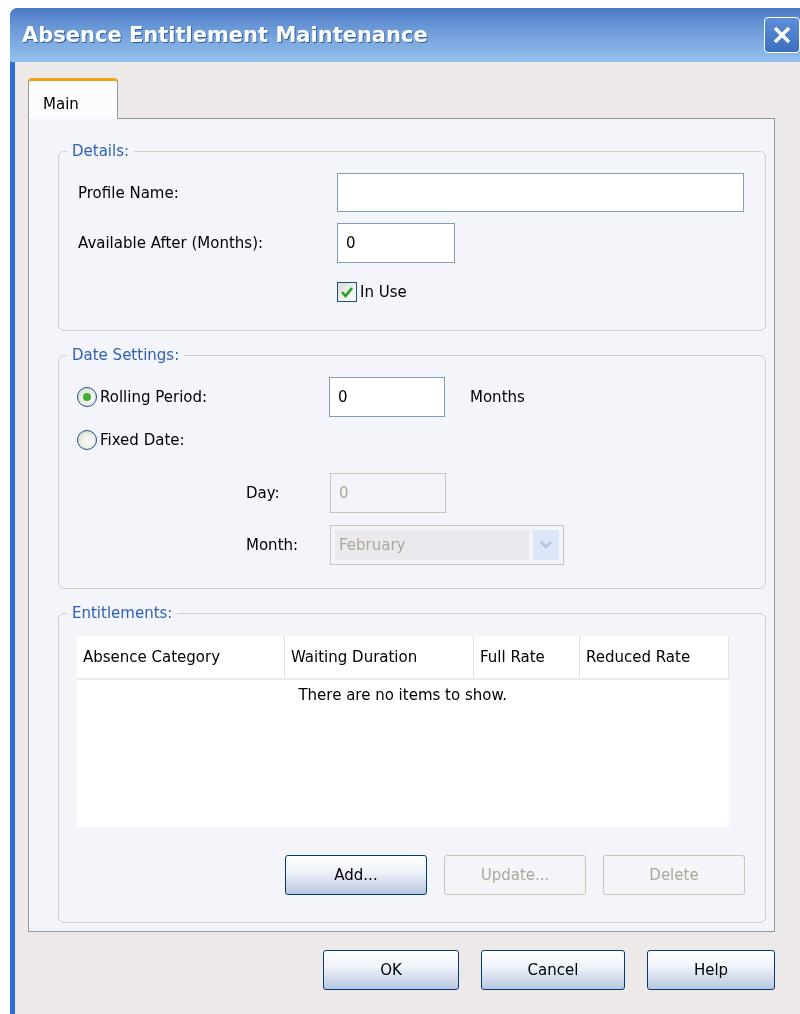 This screenshot has height=1014, width=800. I want to click on radio-label: Rolling Period:, so click(154, 397).